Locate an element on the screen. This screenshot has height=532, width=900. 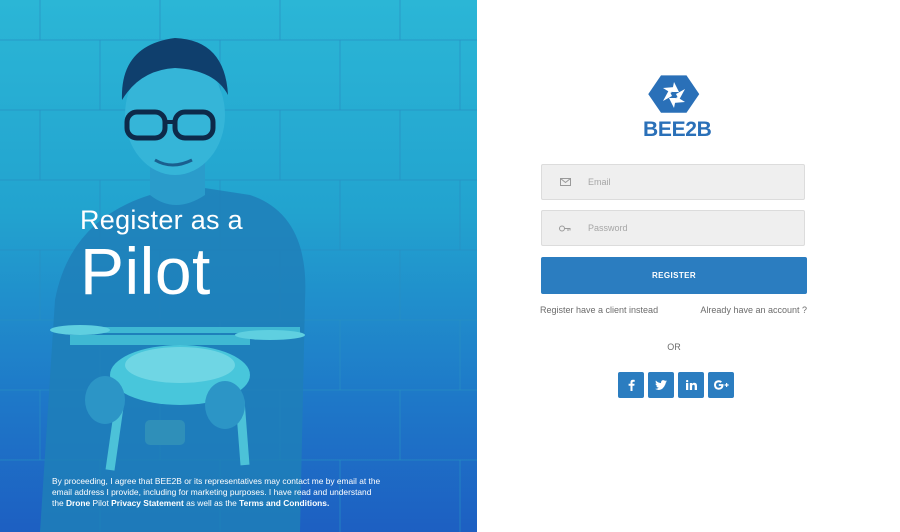
brand-name: BEE2B is located at coordinates (677, 129).